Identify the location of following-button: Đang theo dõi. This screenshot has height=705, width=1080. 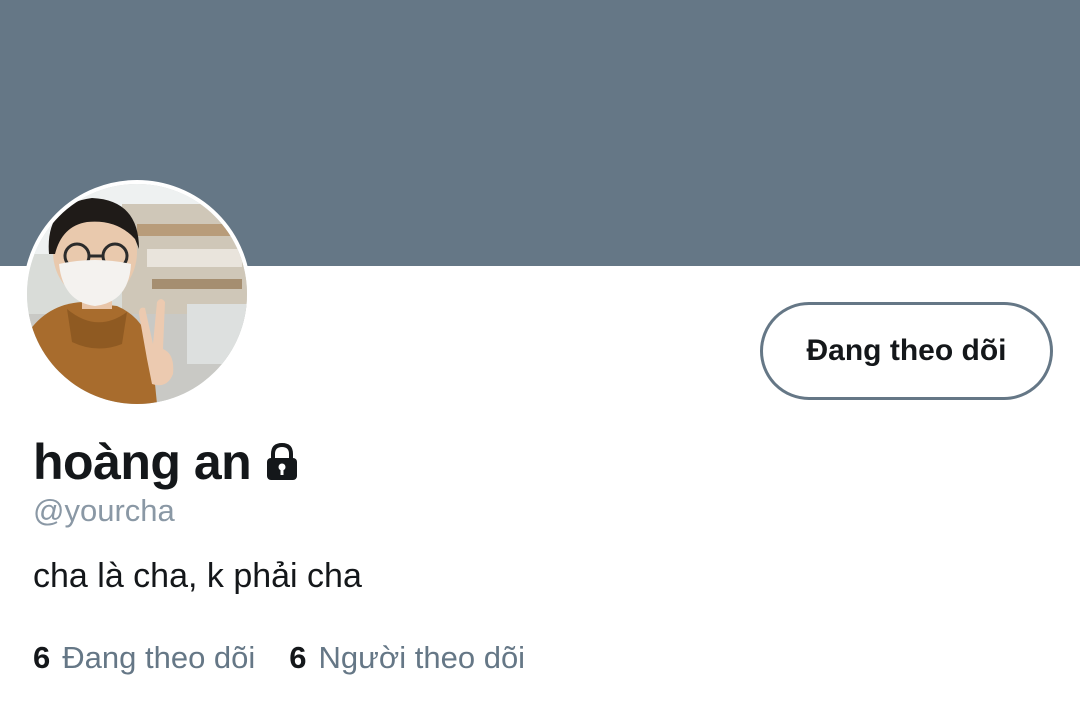
(906, 351).